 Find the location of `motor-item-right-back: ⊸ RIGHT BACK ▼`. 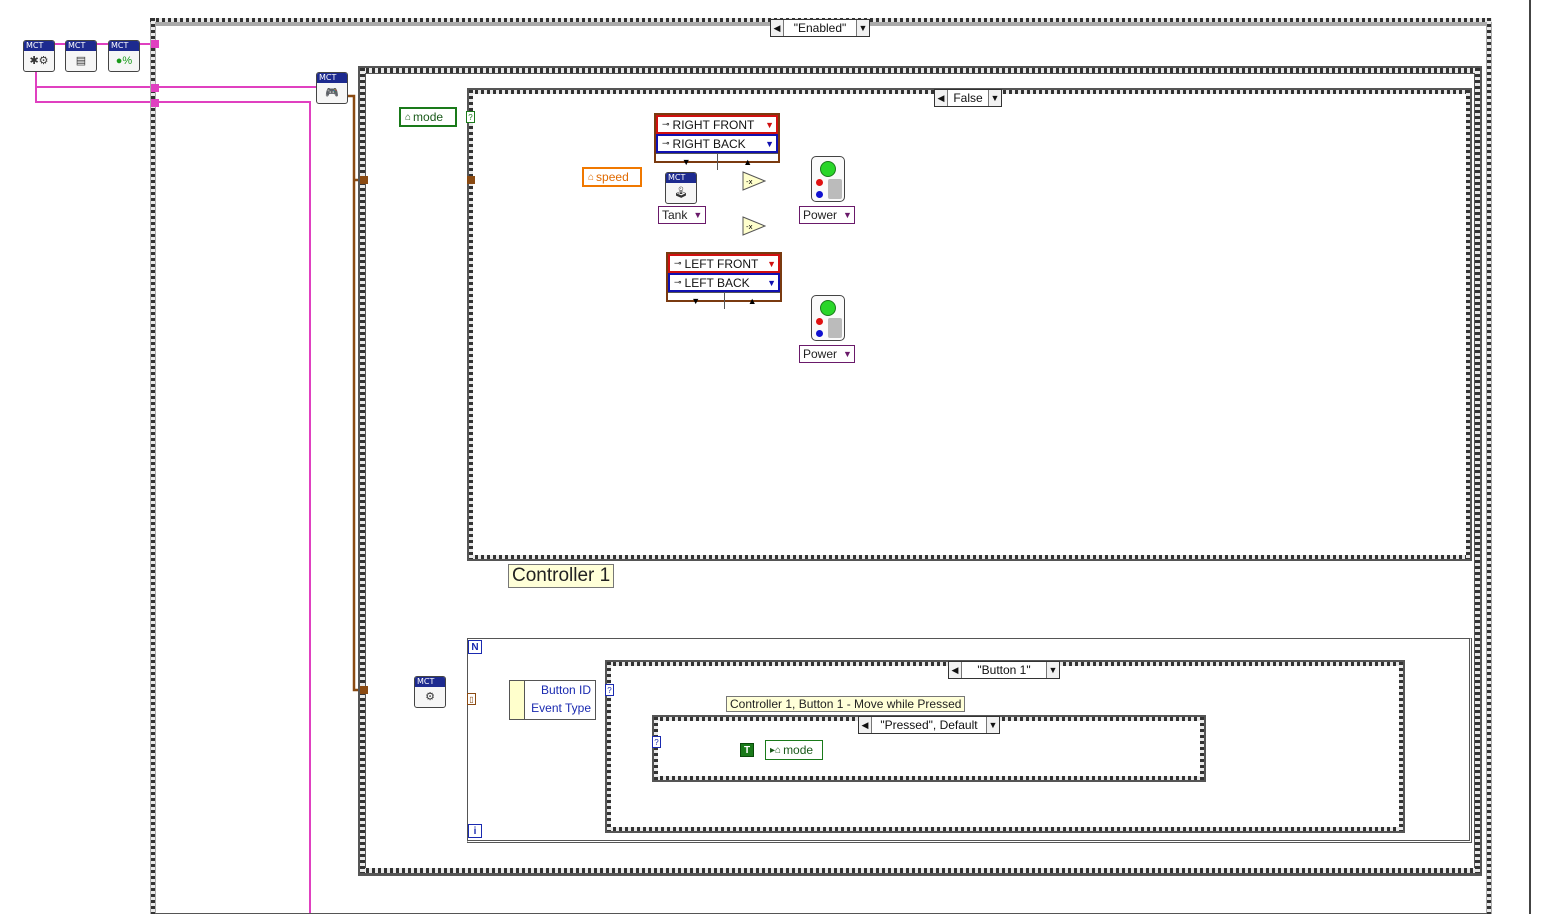

motor-item-right-back: ⊸ RIGHT BACK ▼ is located at coordinates (717, 143).